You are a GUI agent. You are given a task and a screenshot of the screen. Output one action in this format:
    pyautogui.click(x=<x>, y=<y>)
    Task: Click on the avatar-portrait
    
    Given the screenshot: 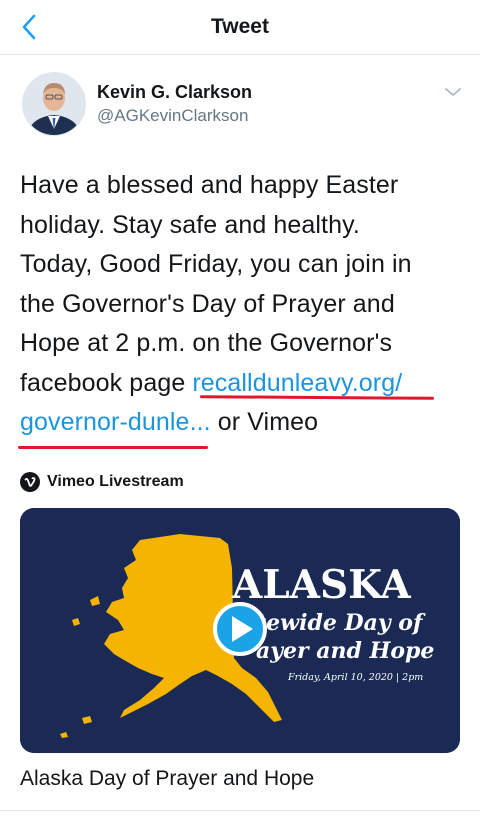 What is the action you would take?
    pyautogui.click(x=54, y=104)
    